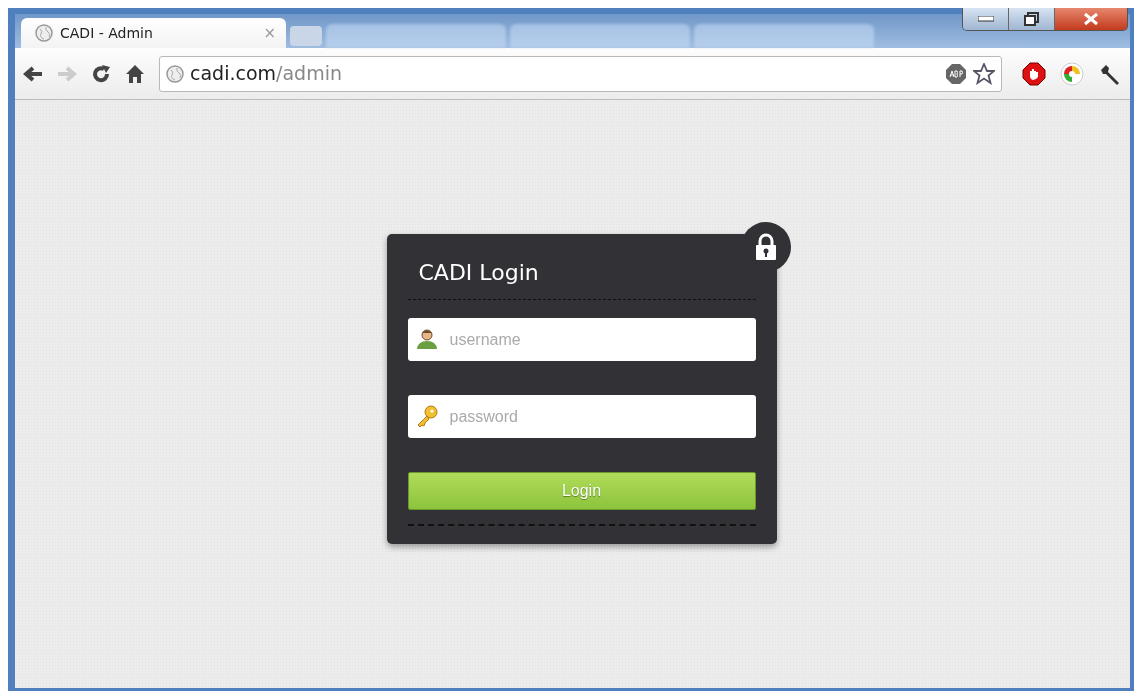 The height and width of the screenshot is (691, 1134). I want to click on minimize-icon, so click(985, 19).